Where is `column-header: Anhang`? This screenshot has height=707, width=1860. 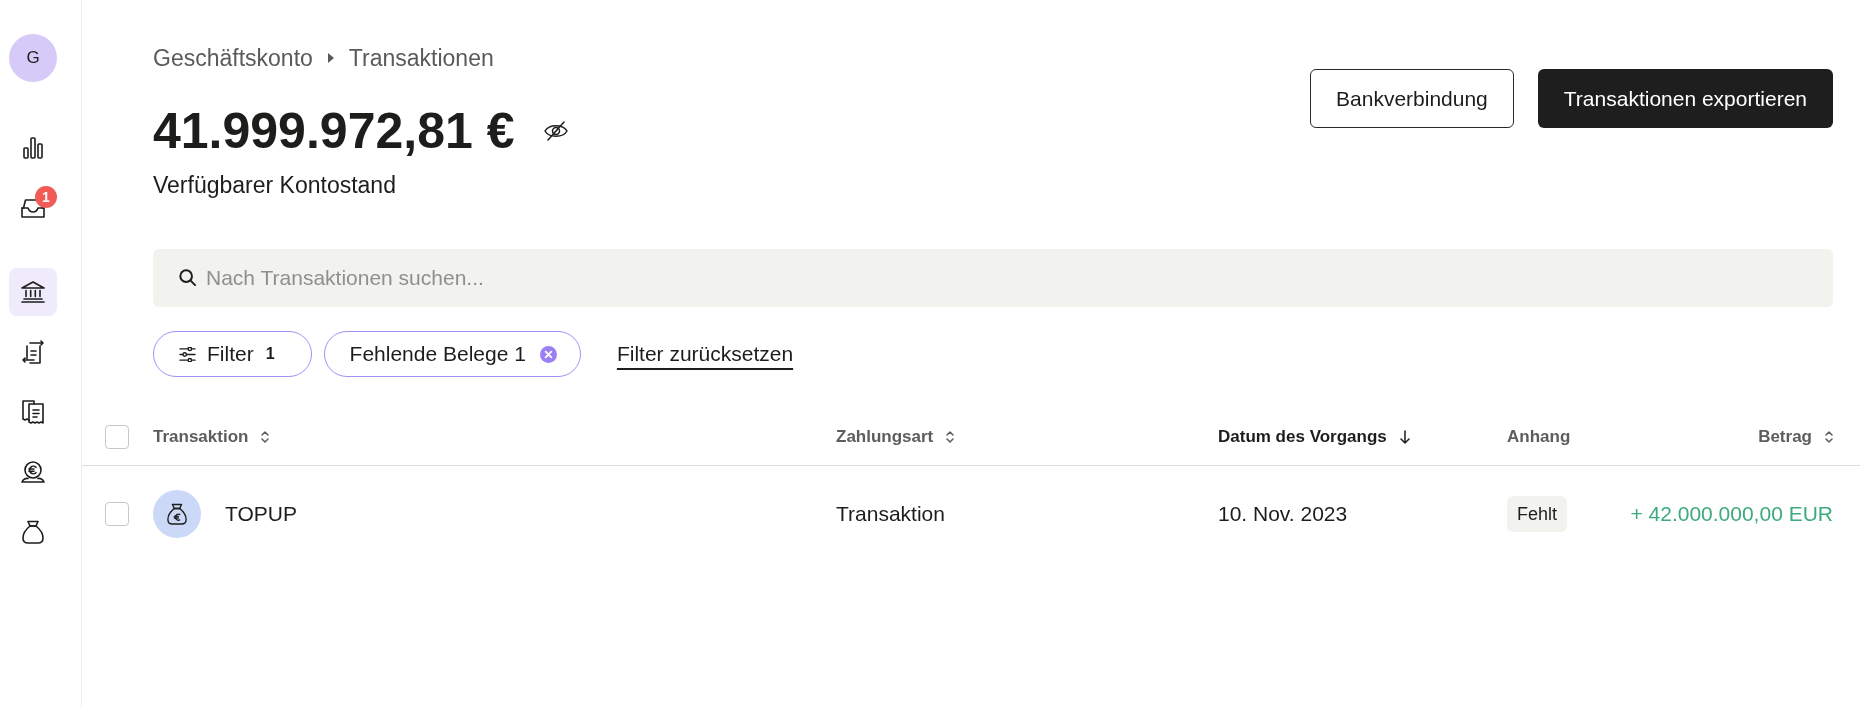
column-header: Anhang is located at coordinates (1539, 436).